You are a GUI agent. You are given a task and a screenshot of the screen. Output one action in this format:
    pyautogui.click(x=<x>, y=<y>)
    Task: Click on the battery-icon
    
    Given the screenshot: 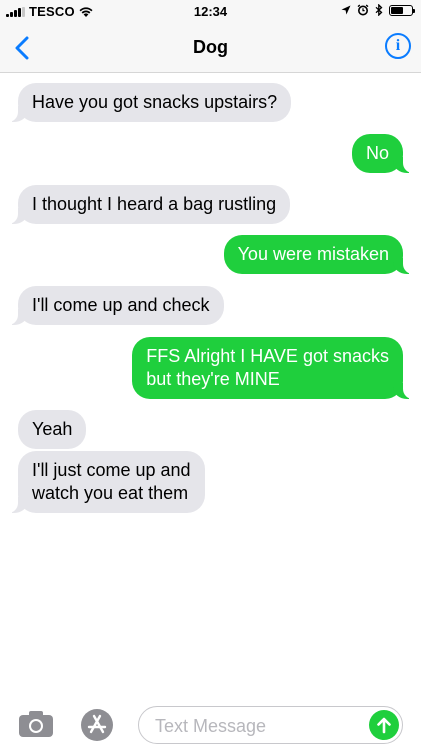 What is the action you would take?
    pyautogui.click(x=402, y=10)
    